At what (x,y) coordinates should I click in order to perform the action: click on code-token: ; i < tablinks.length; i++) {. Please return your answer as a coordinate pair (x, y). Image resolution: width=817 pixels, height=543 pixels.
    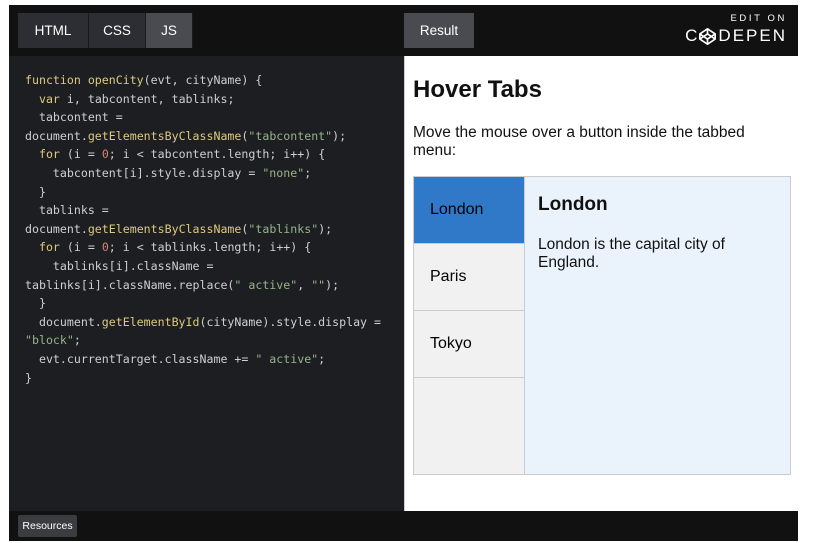
    Looking at the image, I should click on (210, 247).